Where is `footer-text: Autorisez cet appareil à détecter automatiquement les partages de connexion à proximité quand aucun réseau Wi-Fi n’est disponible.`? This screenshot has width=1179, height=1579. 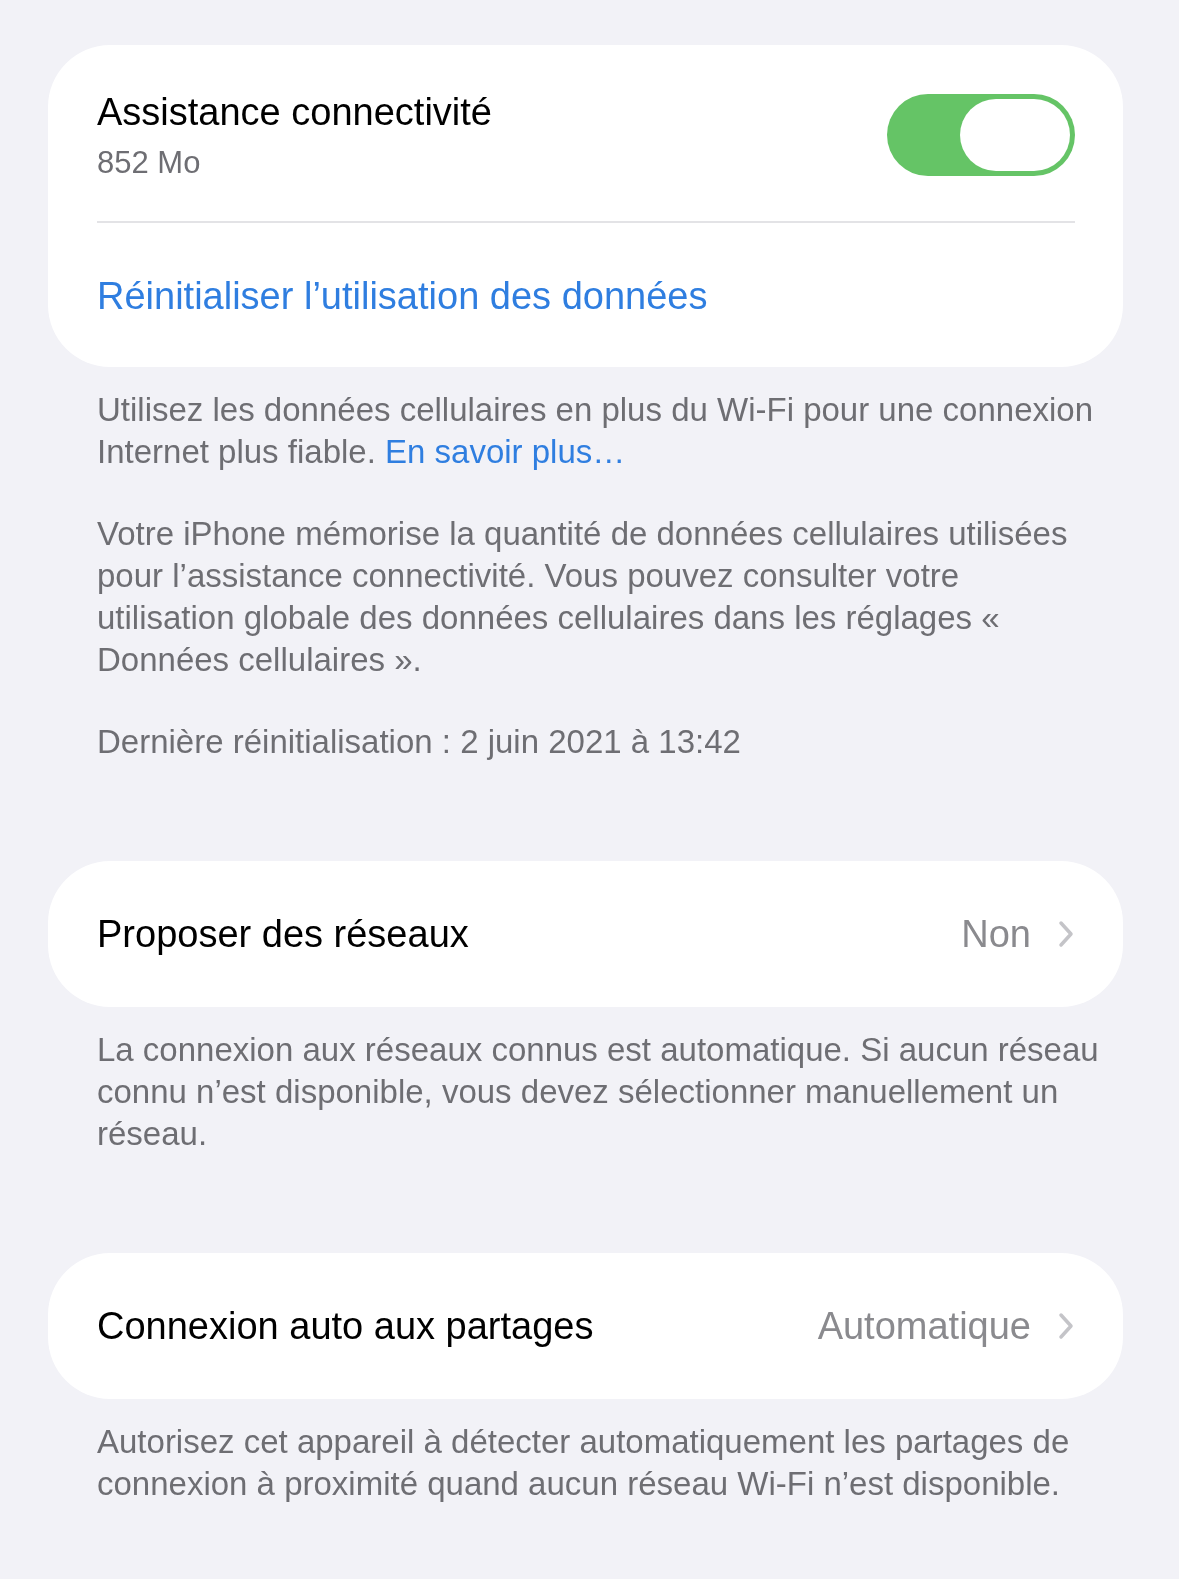 footer-text: Autorisez cet appareil à détecter automatiquement les partages de connexion à proximité quand aucun réseau Wi-Fi n’est disponible. is located at coordinates (584, 1463).